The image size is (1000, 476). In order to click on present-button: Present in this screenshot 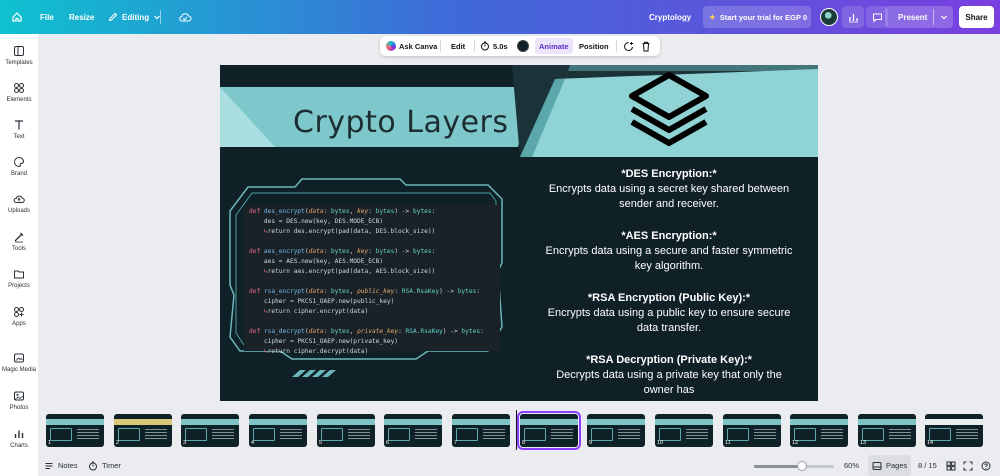, I will do `click(919, 17)`.